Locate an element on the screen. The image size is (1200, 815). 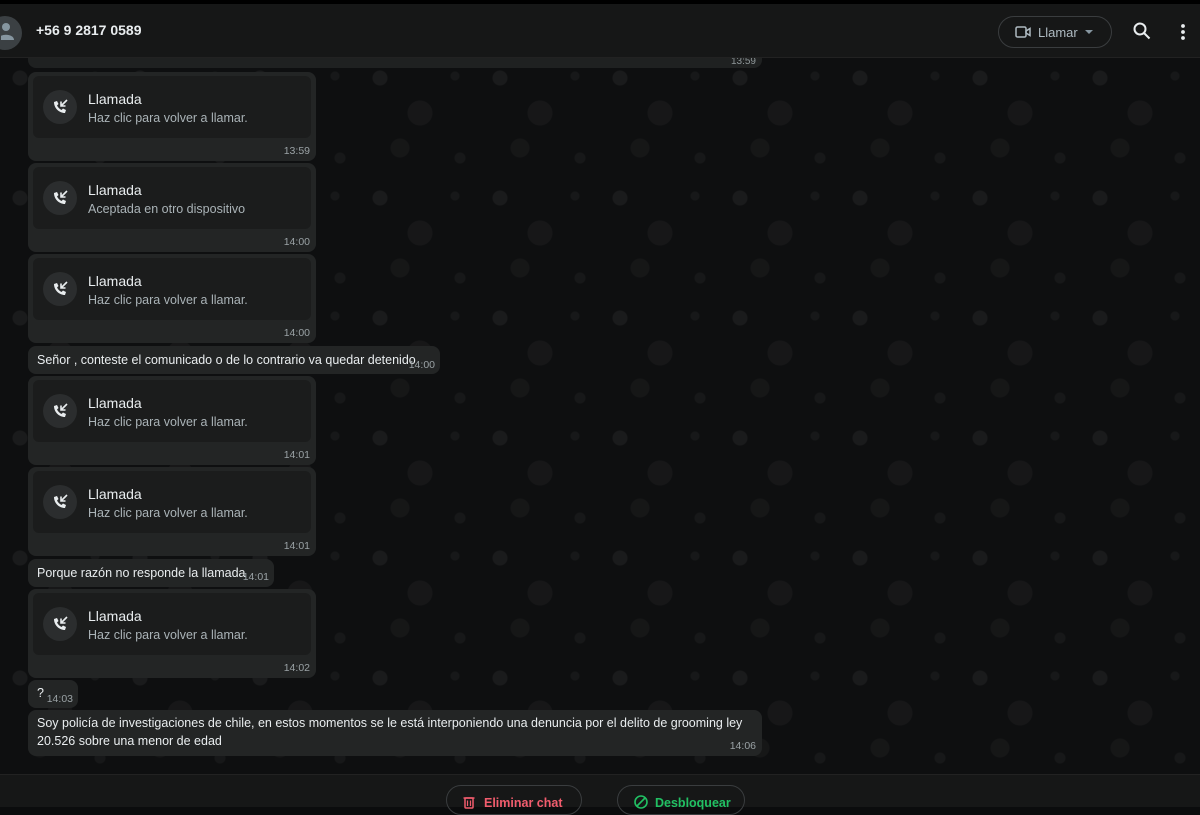
search-icon is located at coordinates (1142, 31).